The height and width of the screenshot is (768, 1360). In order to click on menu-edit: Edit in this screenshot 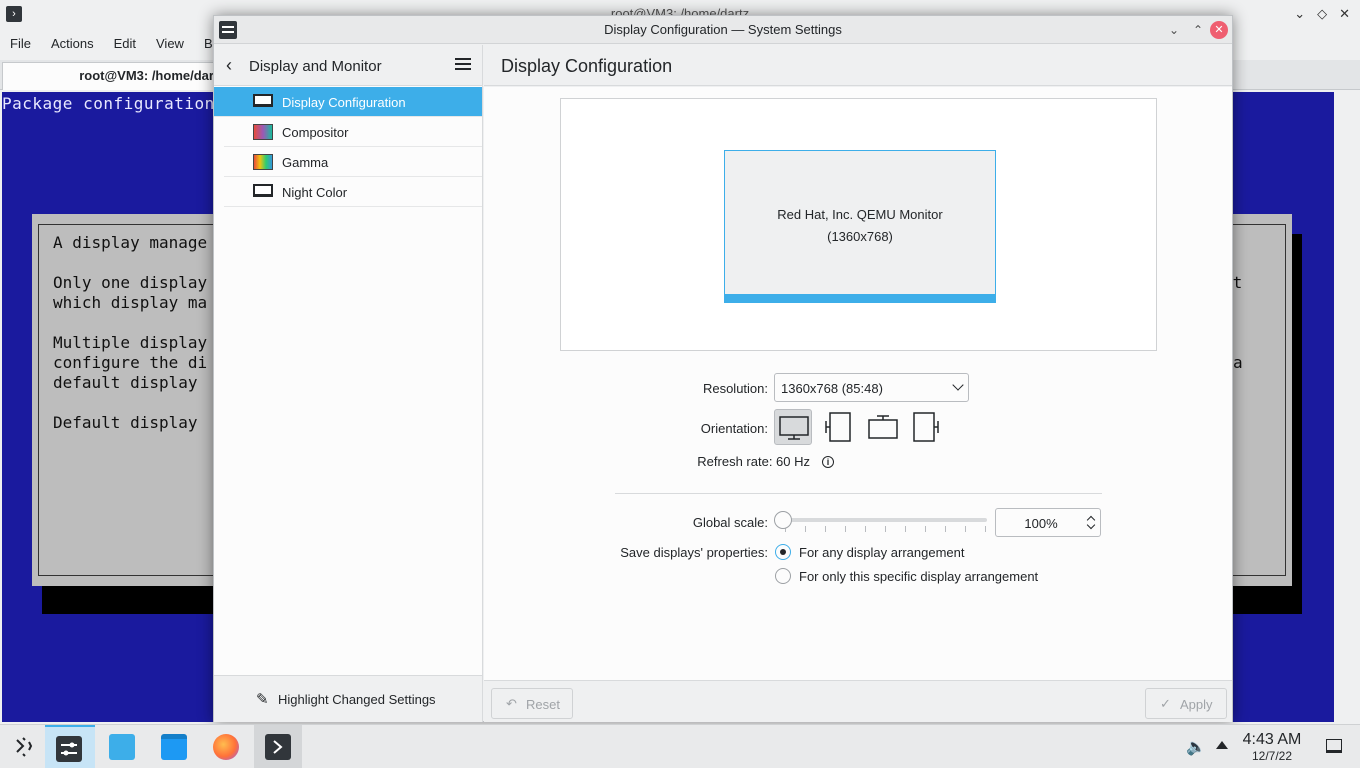, I will do `click(125, 44)`.